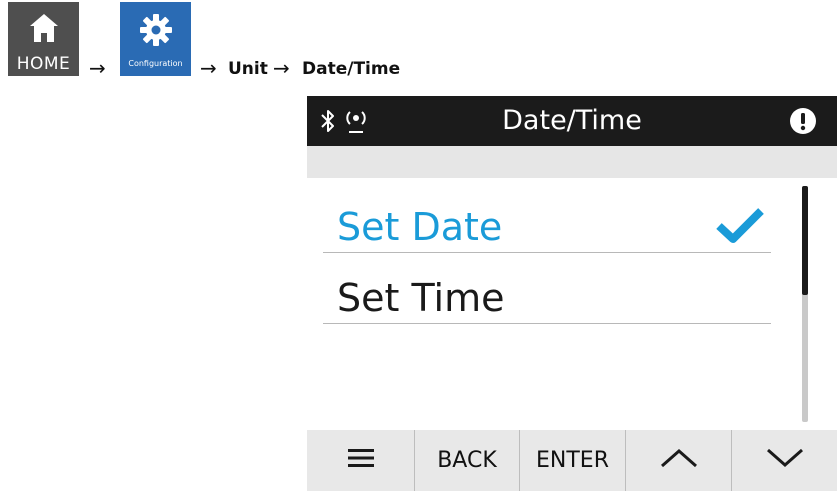 This screenshot has height=491, width=837. I want to click on up-softkey, so click(679, 460).